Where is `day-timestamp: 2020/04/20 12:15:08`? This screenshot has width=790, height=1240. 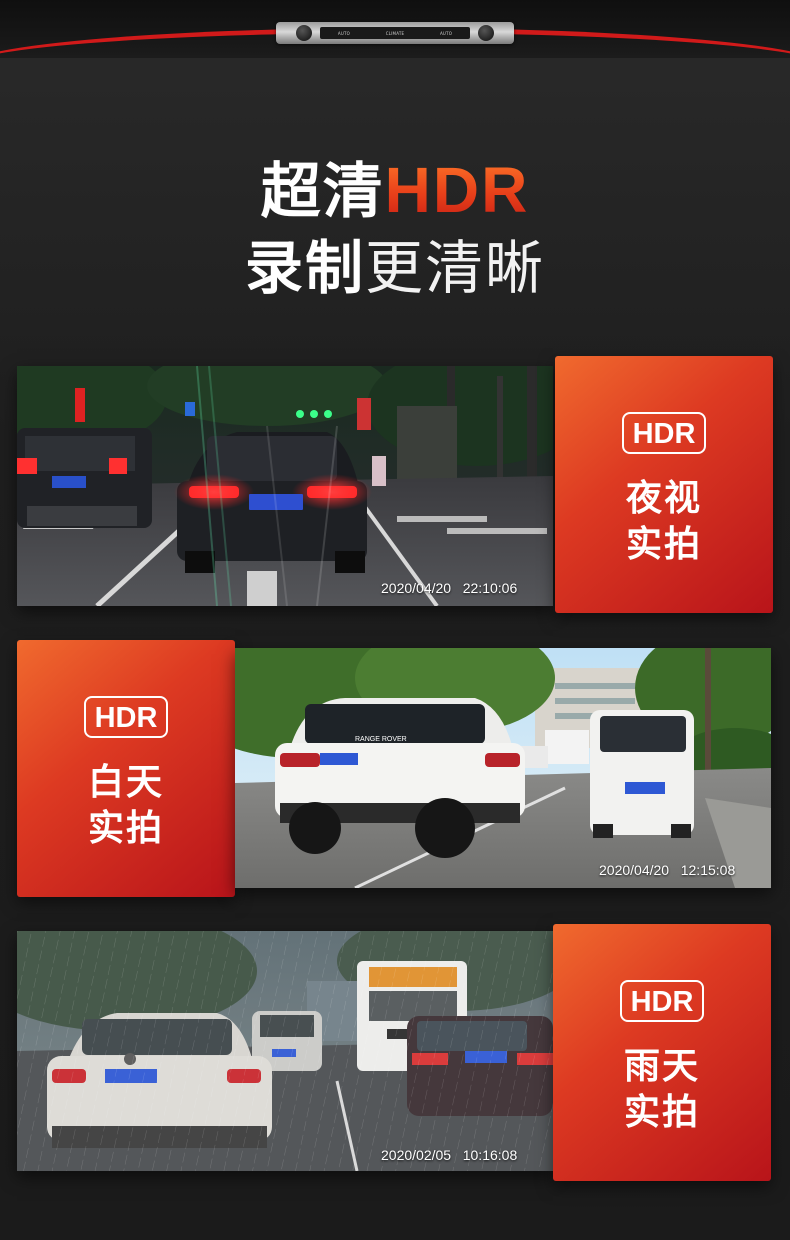 day-timestamp: 2020/04/20 12:15:08 is located at coordinates (667, 870).